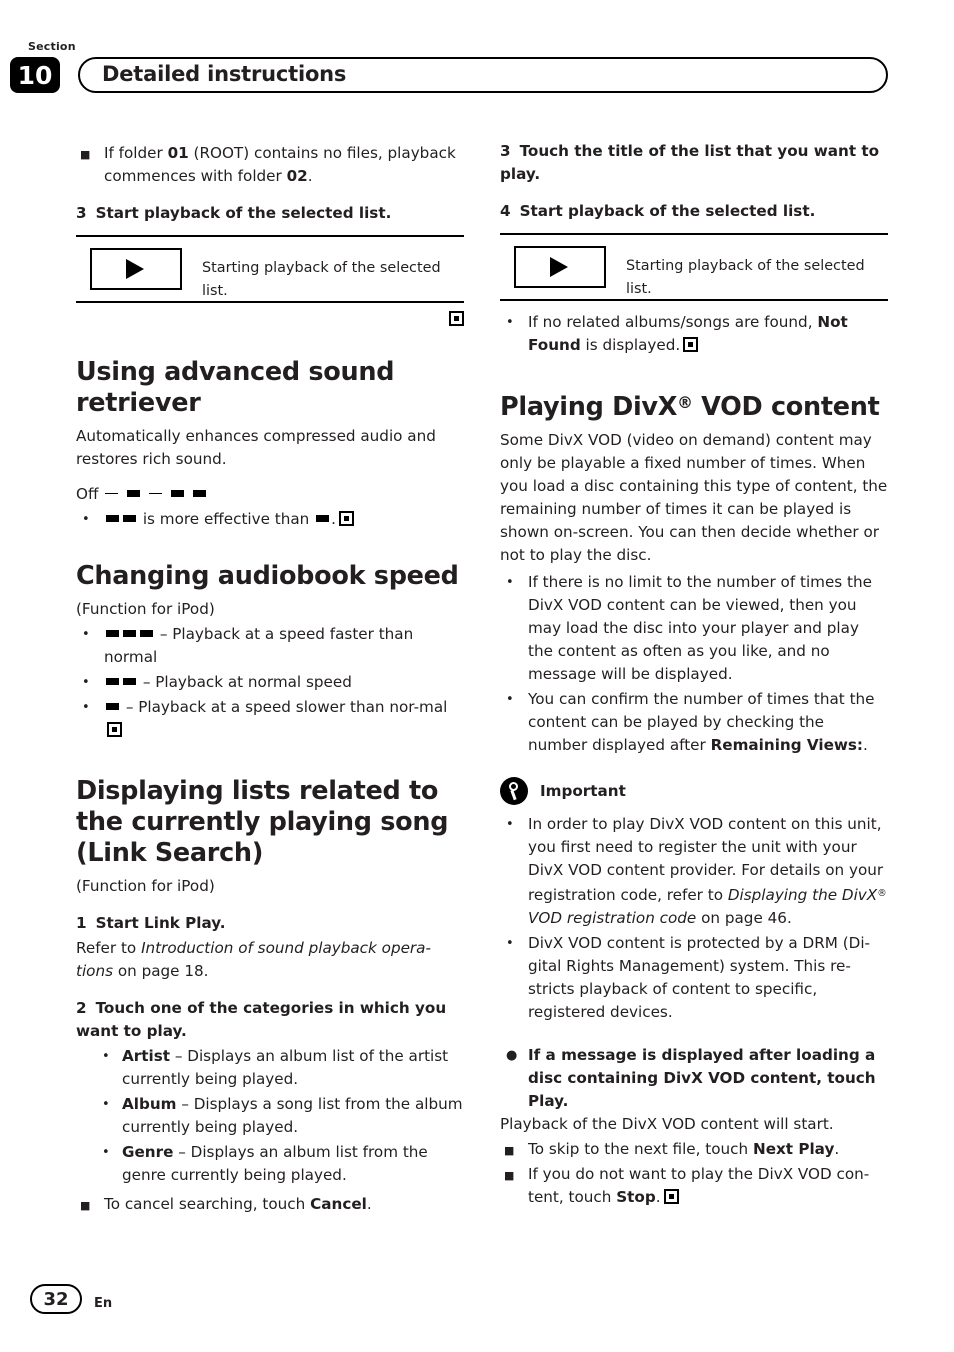 This screenshot has width=954, height=1352. I want to click on audiobook-function-note: (Function for iPod), so click(145, 609).